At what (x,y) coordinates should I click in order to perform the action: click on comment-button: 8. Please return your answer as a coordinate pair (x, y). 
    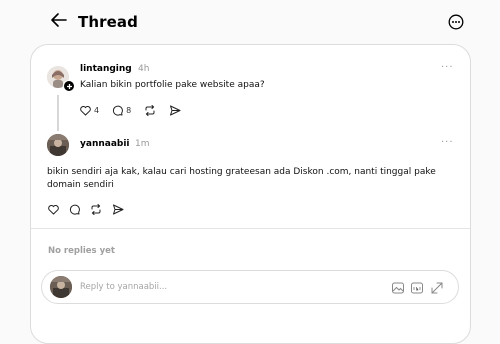
    Looking at the image, I should click on (121, 110).